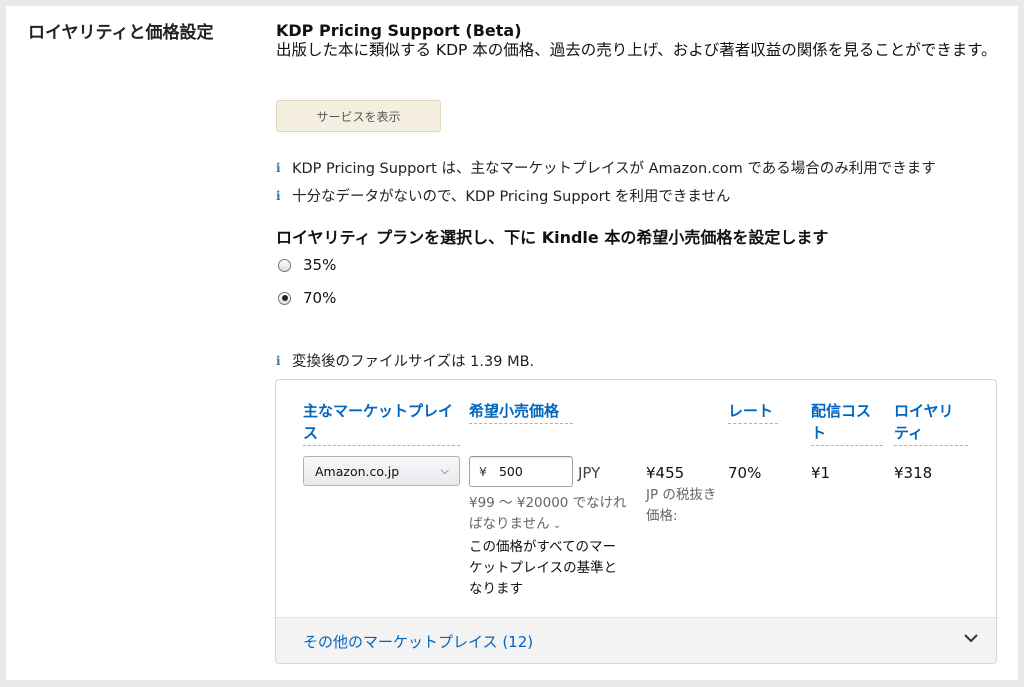 The width and height of the screenshot is (1024, 687). I want to click on info-row-file-size: i 変換後のファイルサイズは 1.39 MB., so click(405, 360).